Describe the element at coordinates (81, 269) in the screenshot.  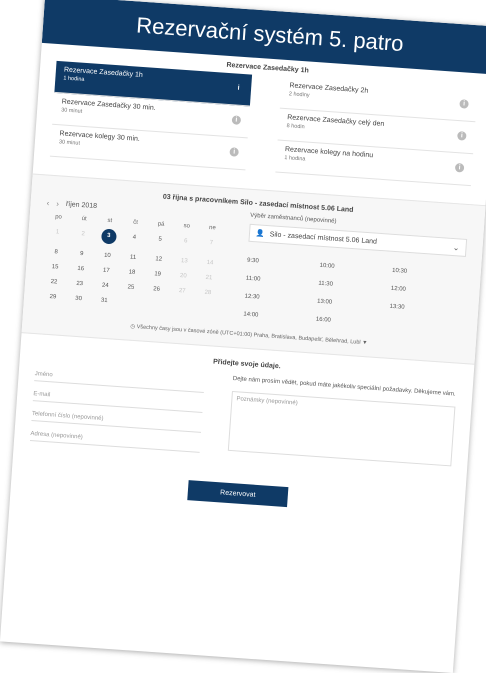
I see `calendar-day: 16` at that location.